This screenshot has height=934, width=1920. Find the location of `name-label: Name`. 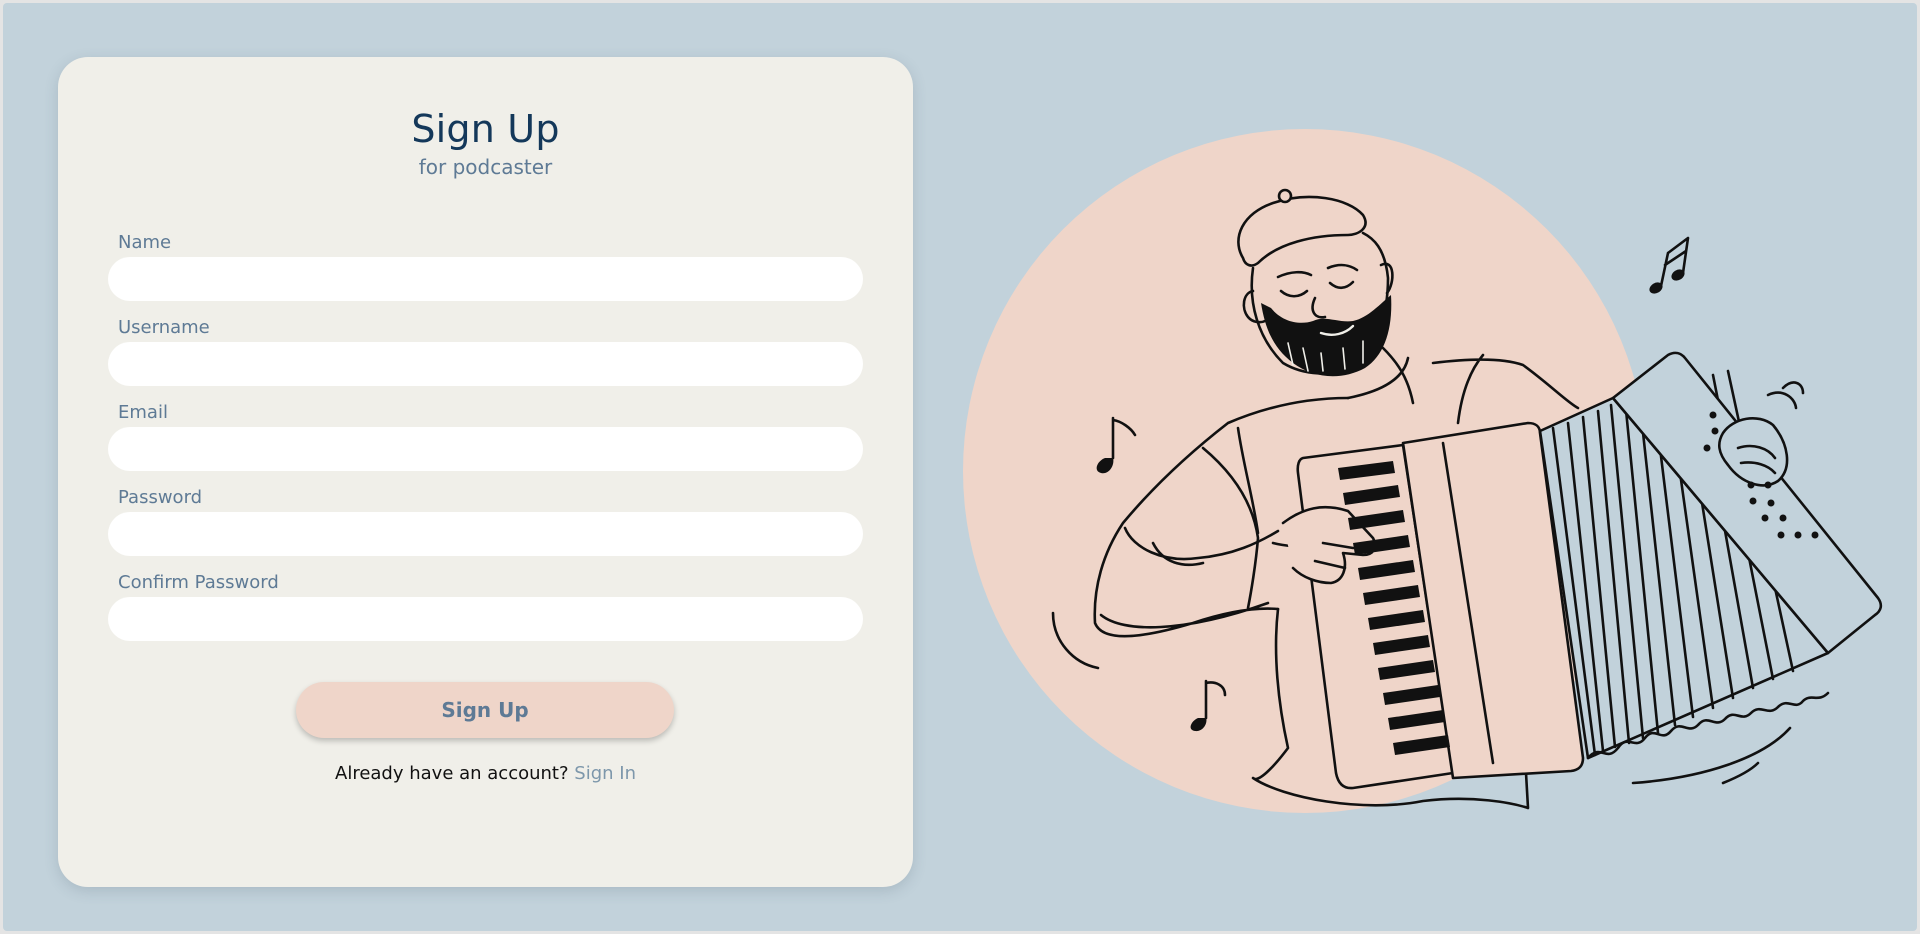

name-label: Name is located at coordinates (145, 242).